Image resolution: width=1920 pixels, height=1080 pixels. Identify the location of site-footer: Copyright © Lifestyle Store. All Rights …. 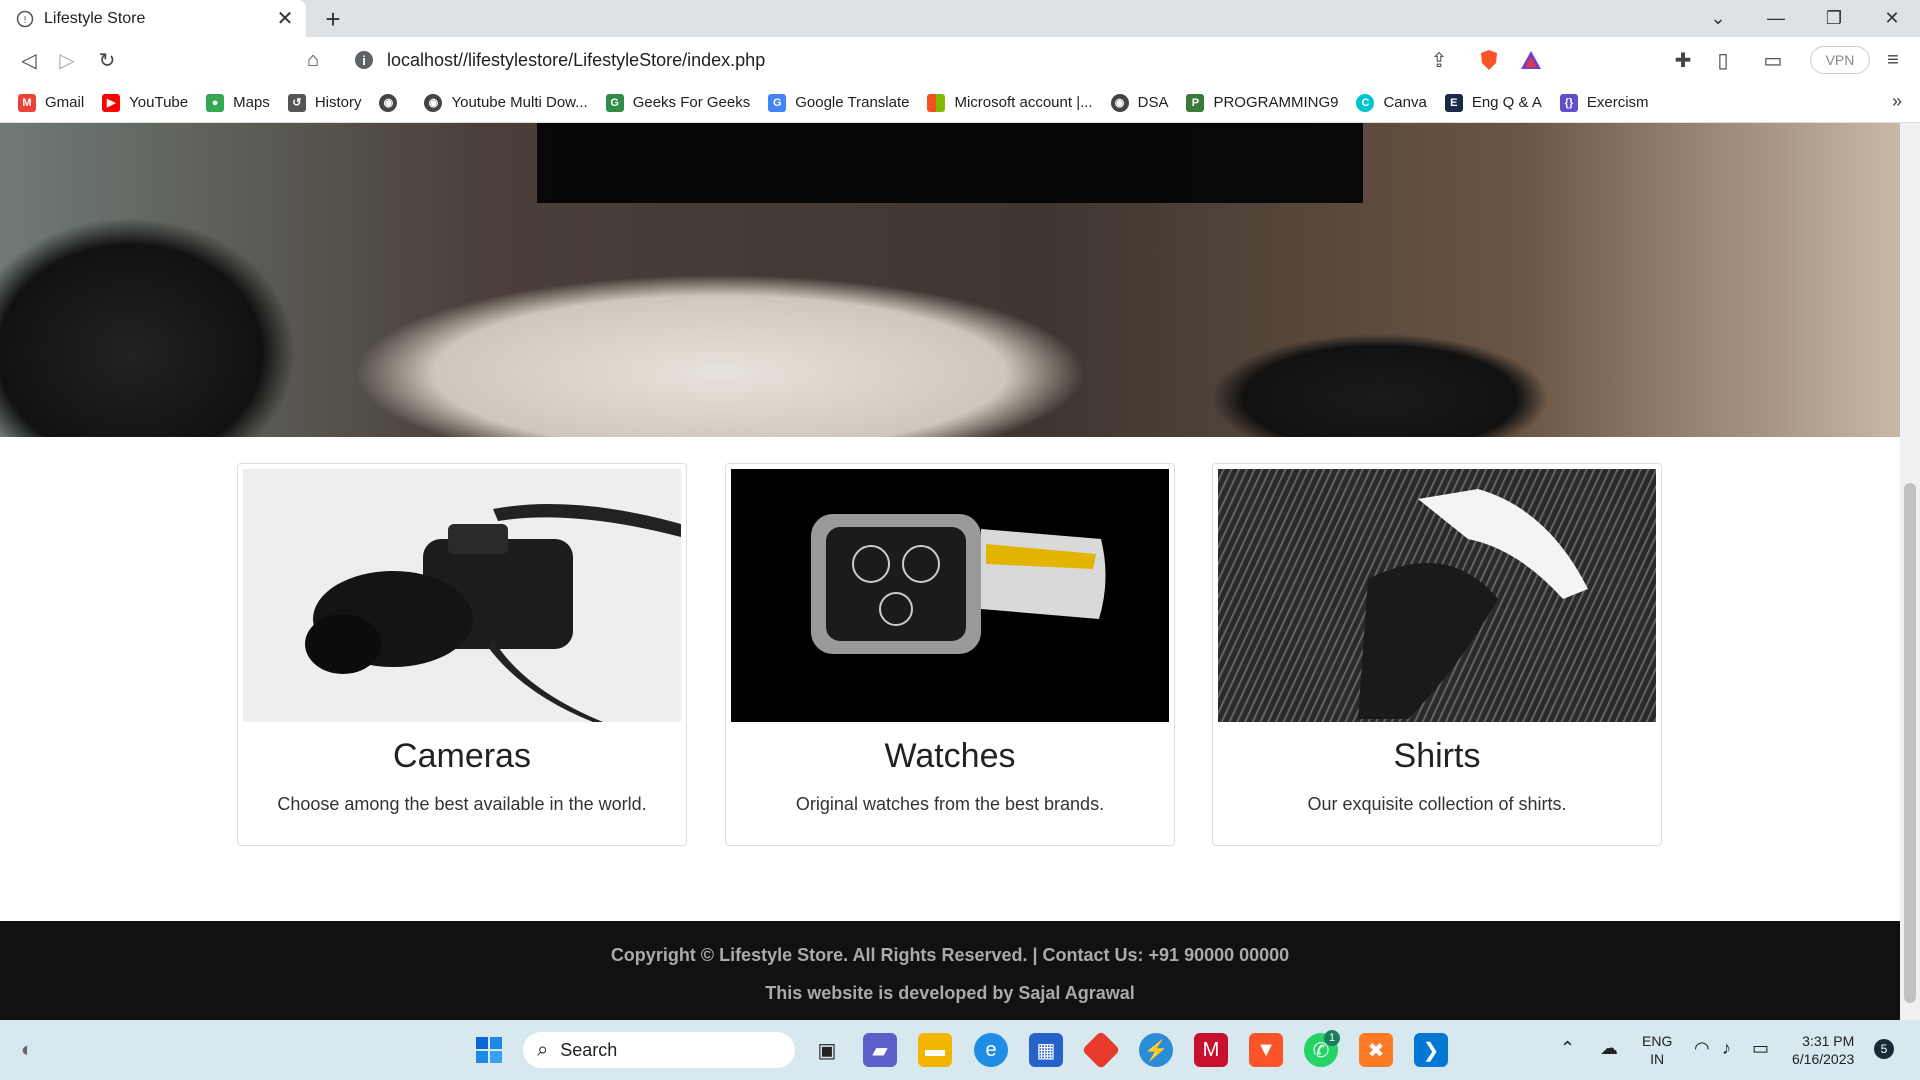
(950, 970).